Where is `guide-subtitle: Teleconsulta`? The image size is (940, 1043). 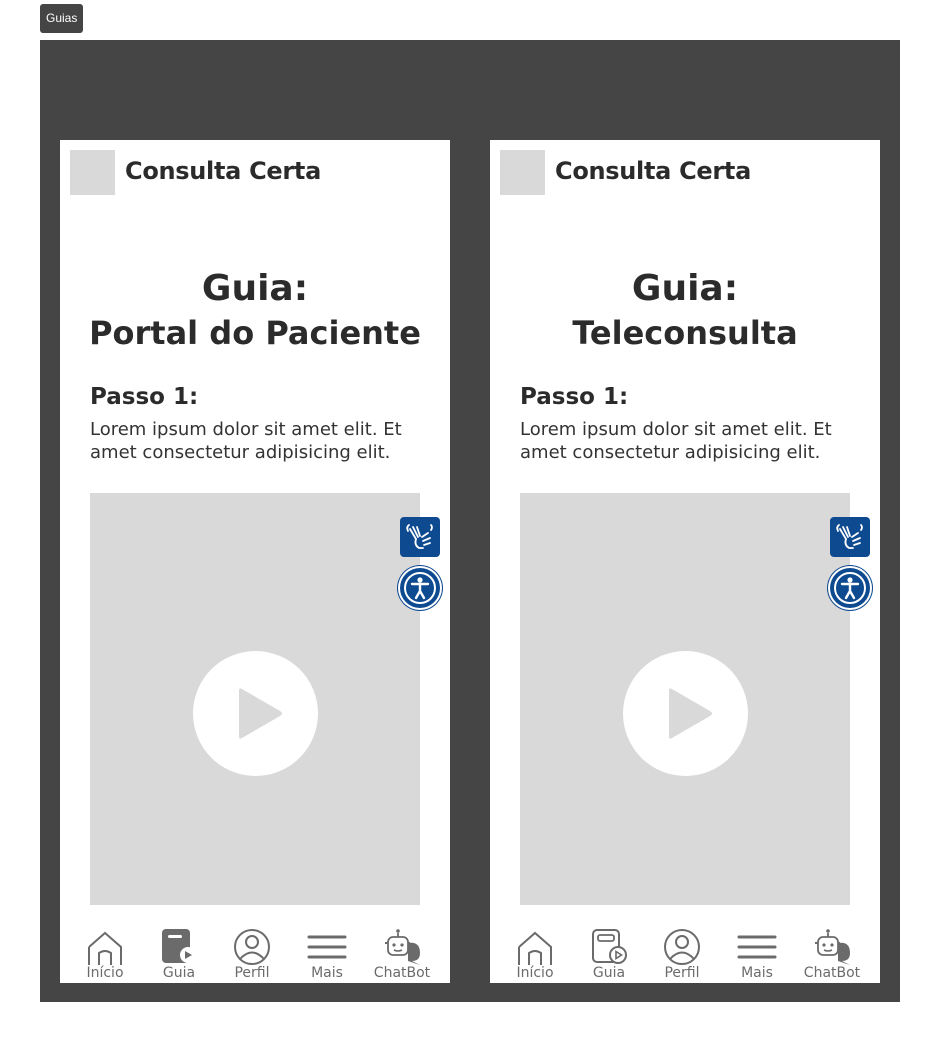 guide-subtitle: Teleconsulta is located at coordinates (685, 333).